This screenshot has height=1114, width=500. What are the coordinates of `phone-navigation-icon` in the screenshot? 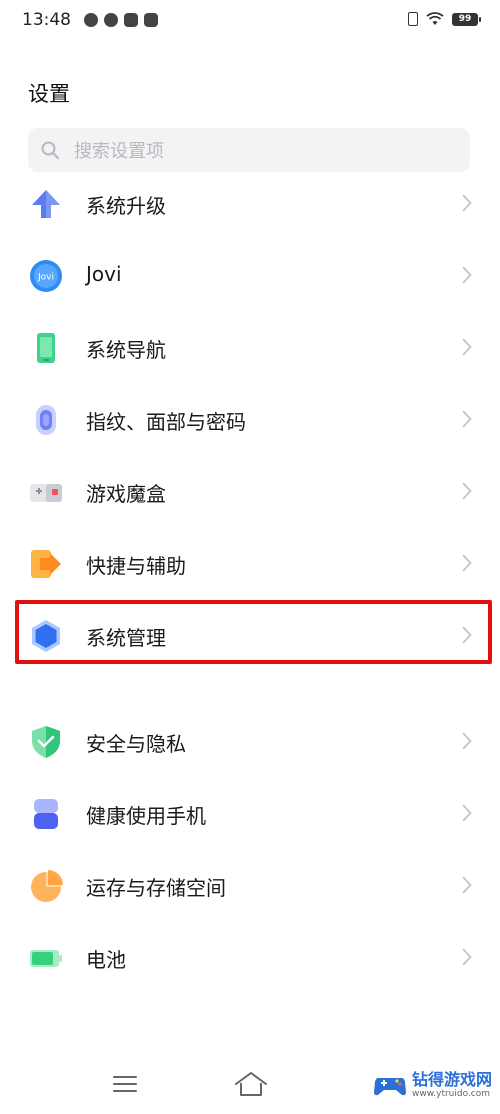 It's located at (46, 348).